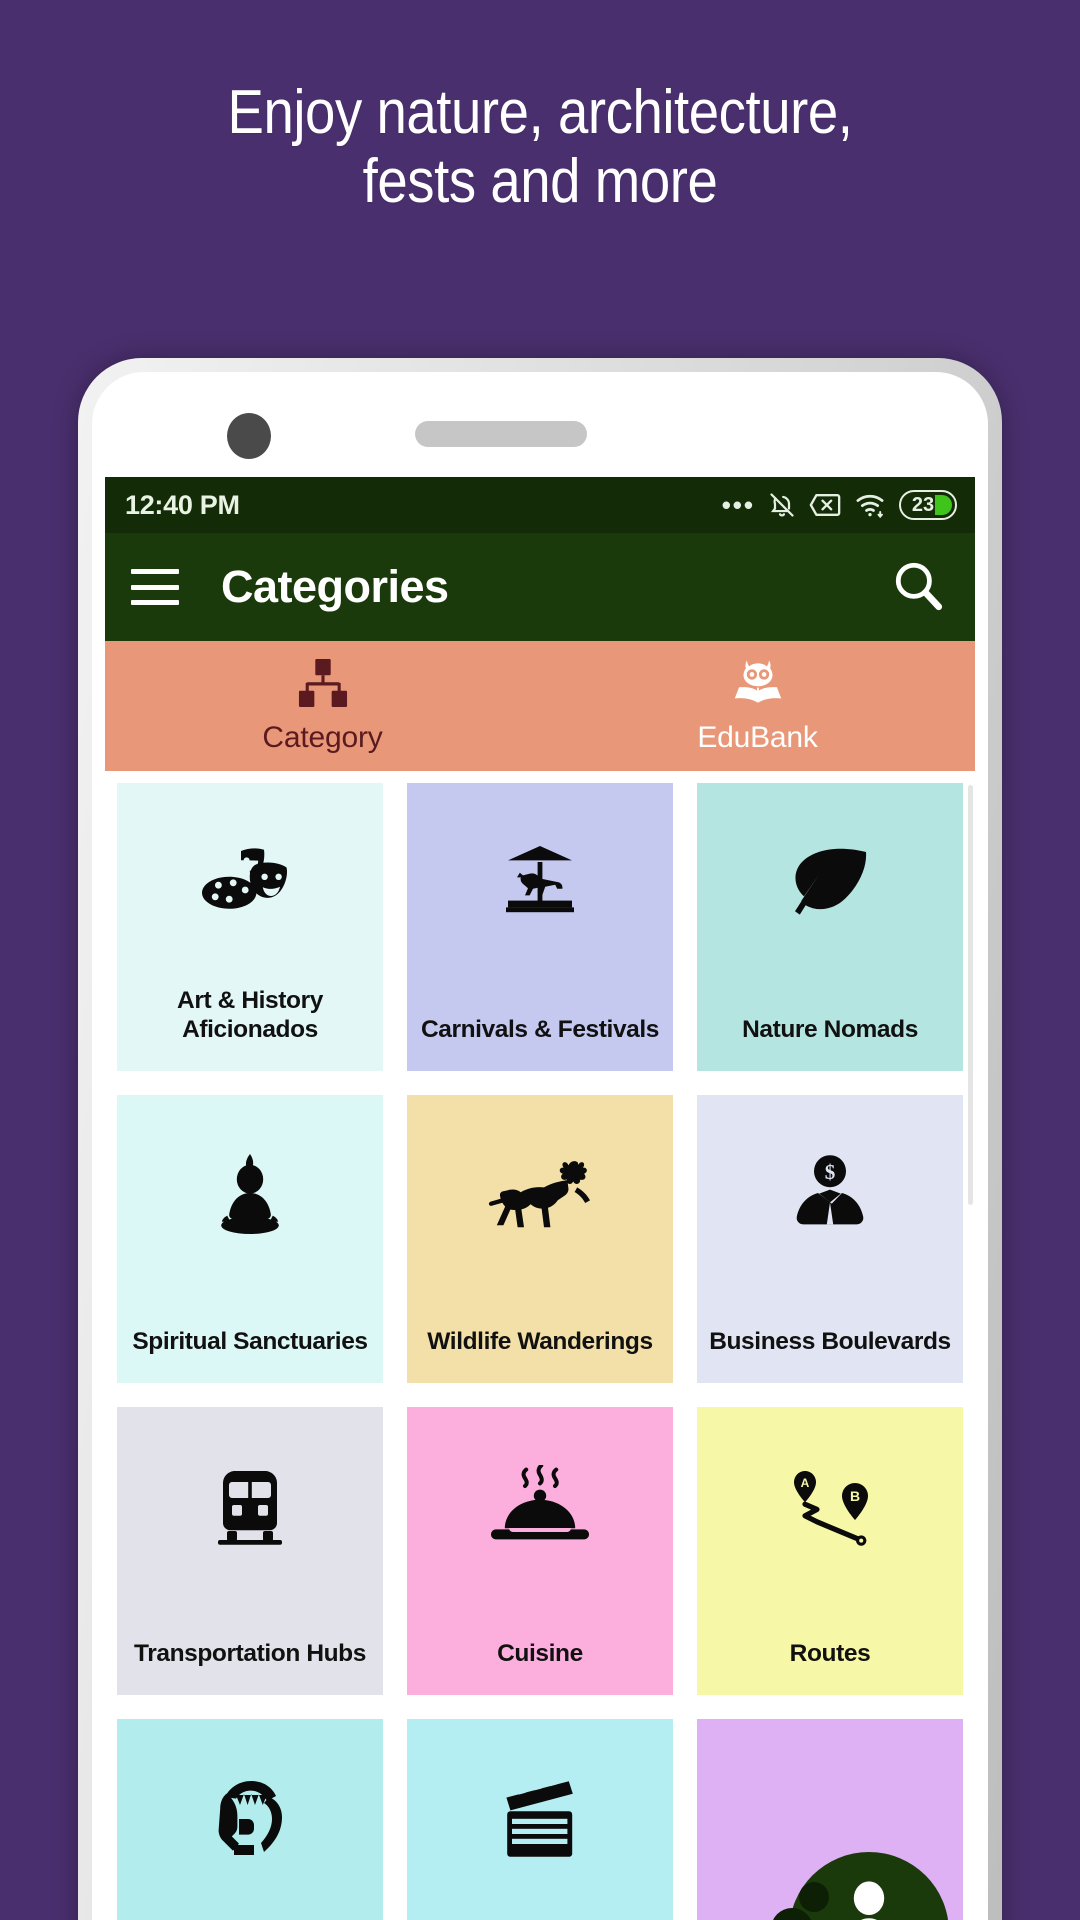 The image size is (1080, 1920). I want to click on fab-bubble, so click(814, 1897).